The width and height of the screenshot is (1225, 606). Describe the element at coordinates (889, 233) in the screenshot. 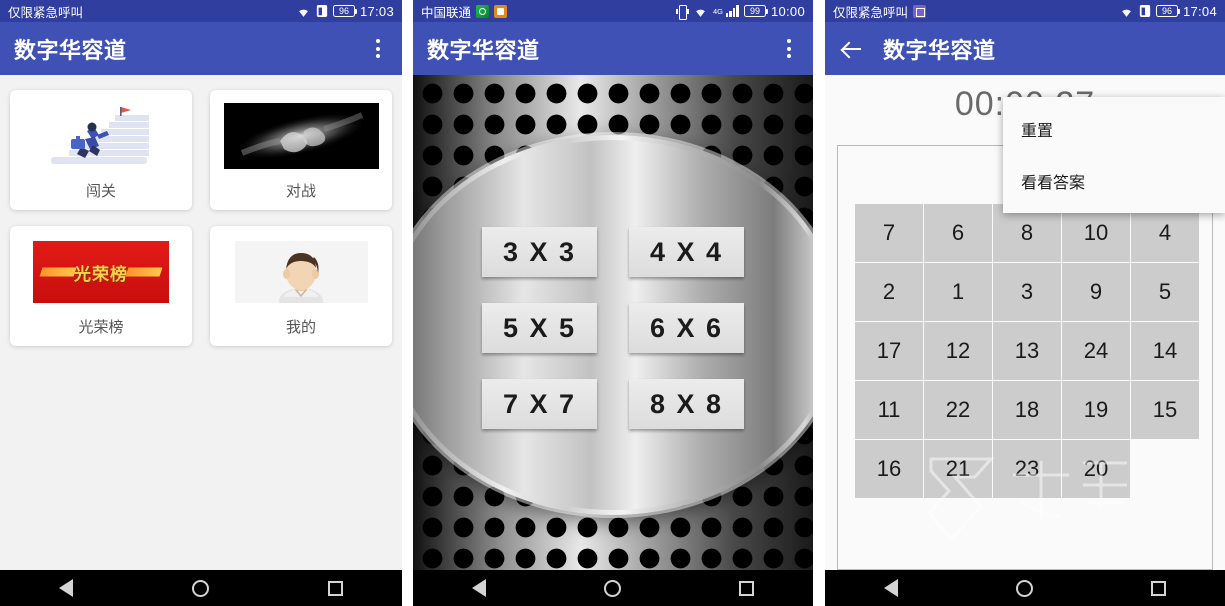

I see `tile: 7` at that location.